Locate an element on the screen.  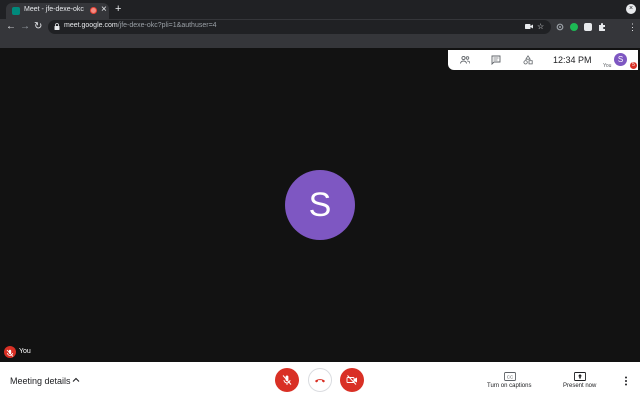
extension-green-icon is located at coordinates (574, 27).